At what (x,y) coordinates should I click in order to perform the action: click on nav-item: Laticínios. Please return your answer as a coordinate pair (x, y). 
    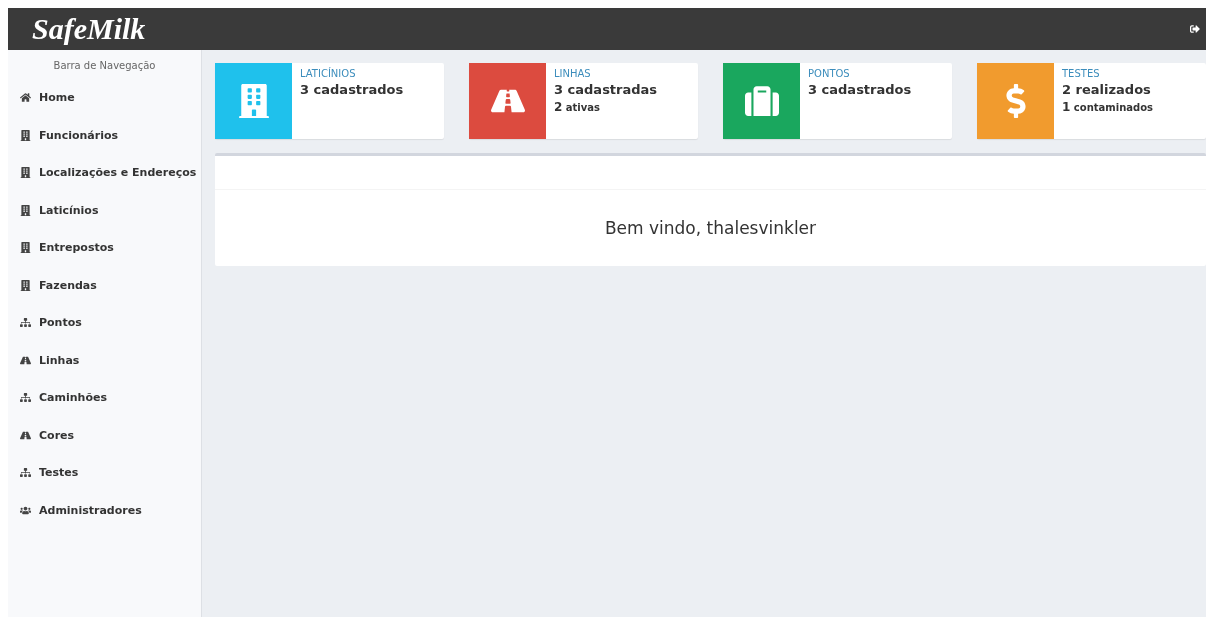
    Looking at the image, I should click on (104, 210).